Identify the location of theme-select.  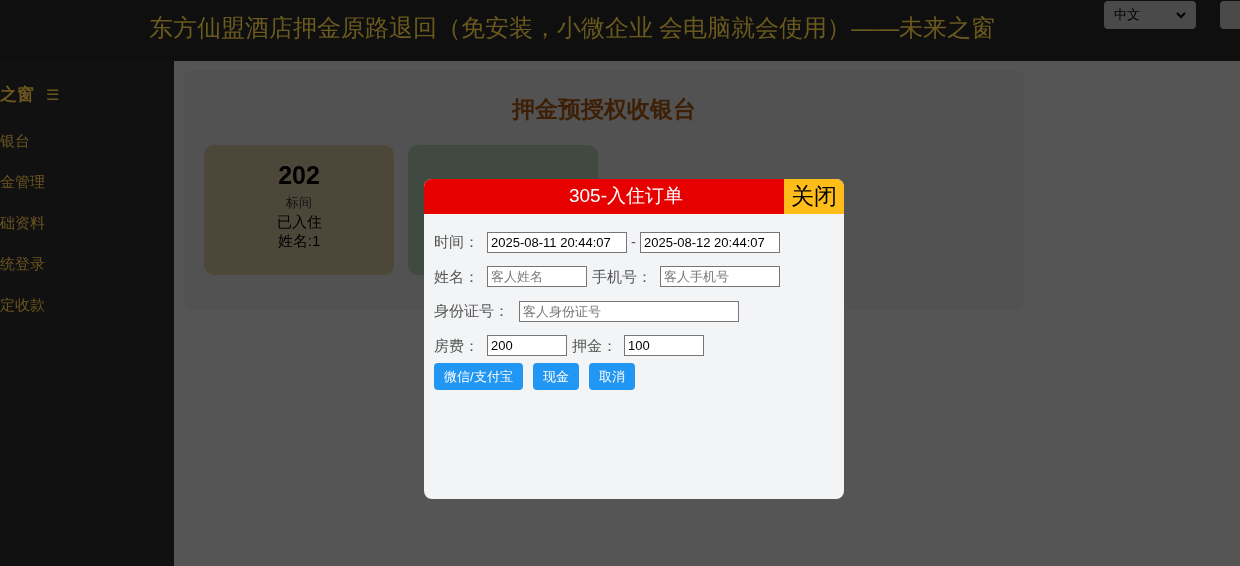
(1230, 15).